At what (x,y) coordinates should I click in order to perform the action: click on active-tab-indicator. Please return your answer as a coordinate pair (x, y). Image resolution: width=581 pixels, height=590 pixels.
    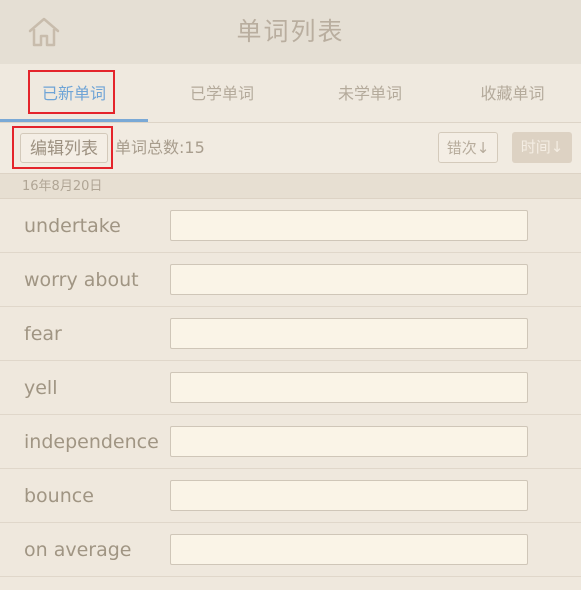
    Looking at the image, I should click on (74, 120).